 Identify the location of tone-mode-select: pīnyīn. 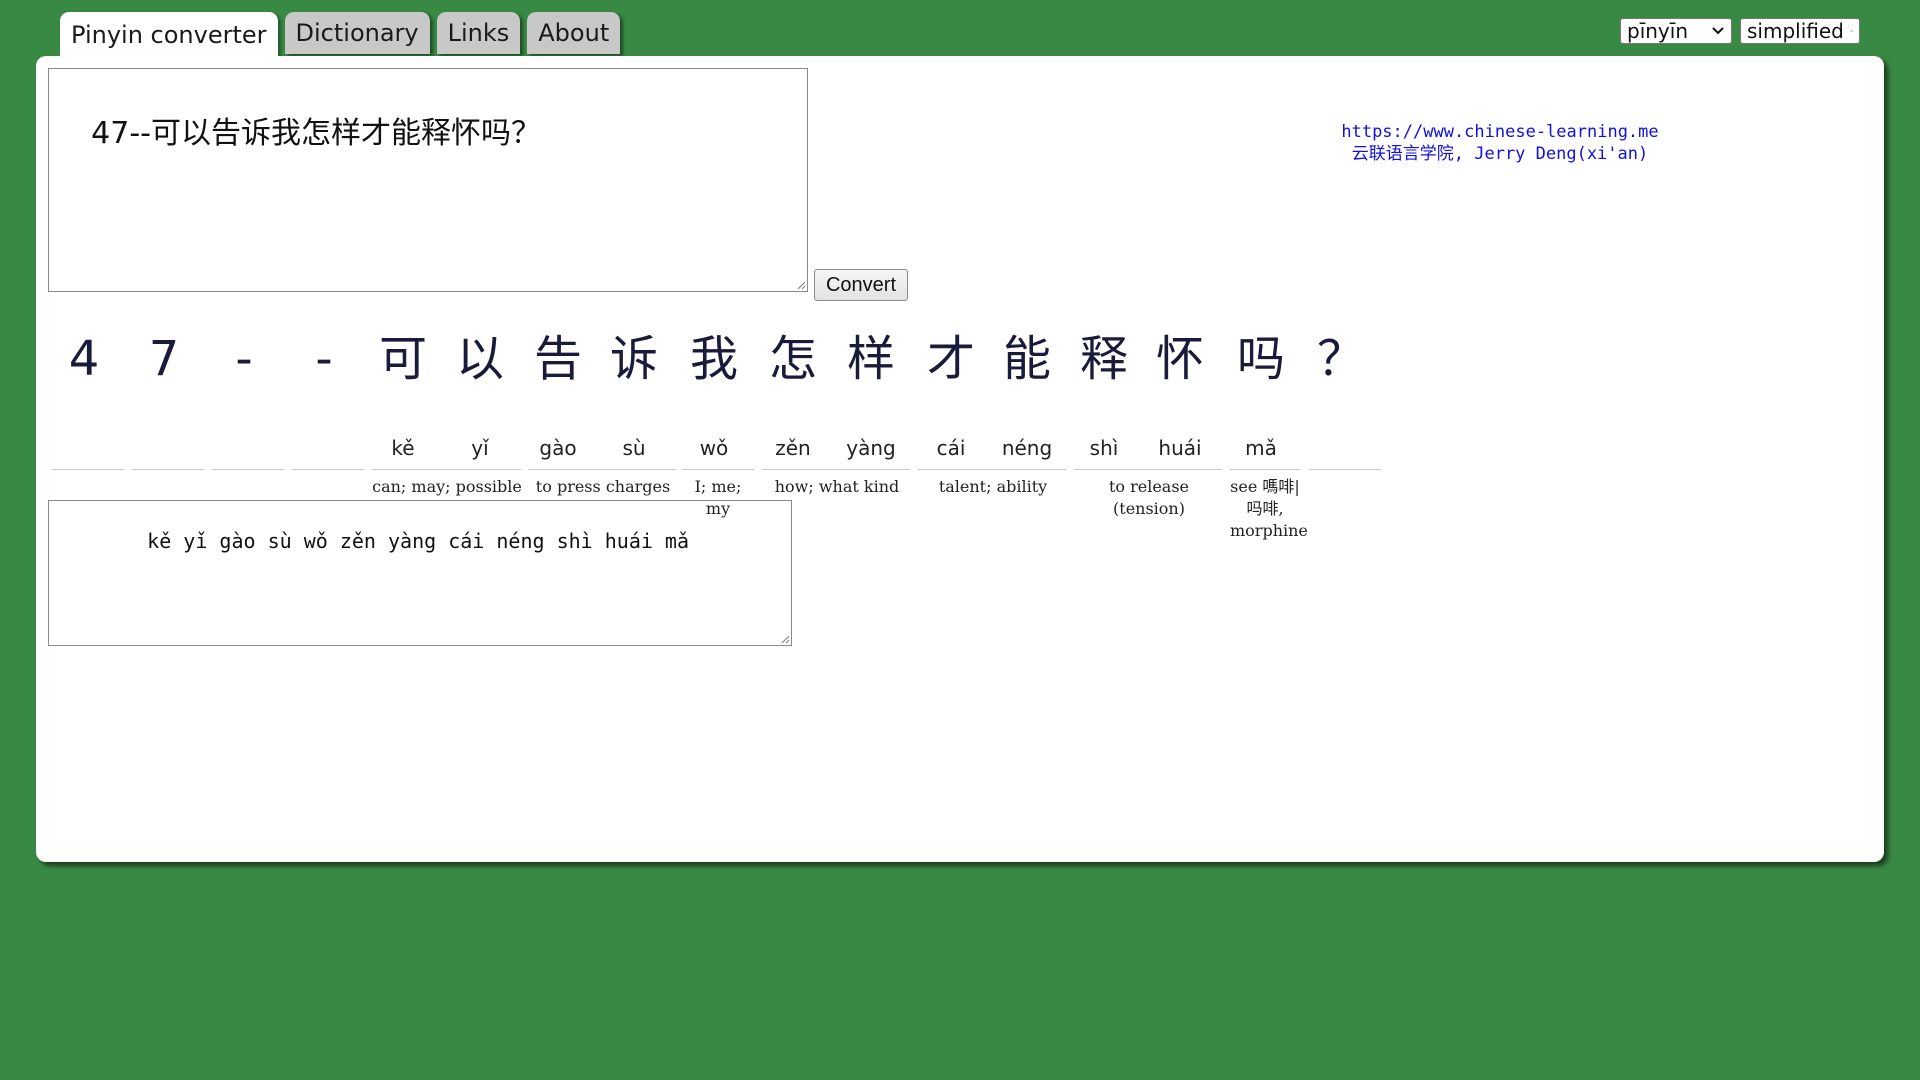
(1676, 31).